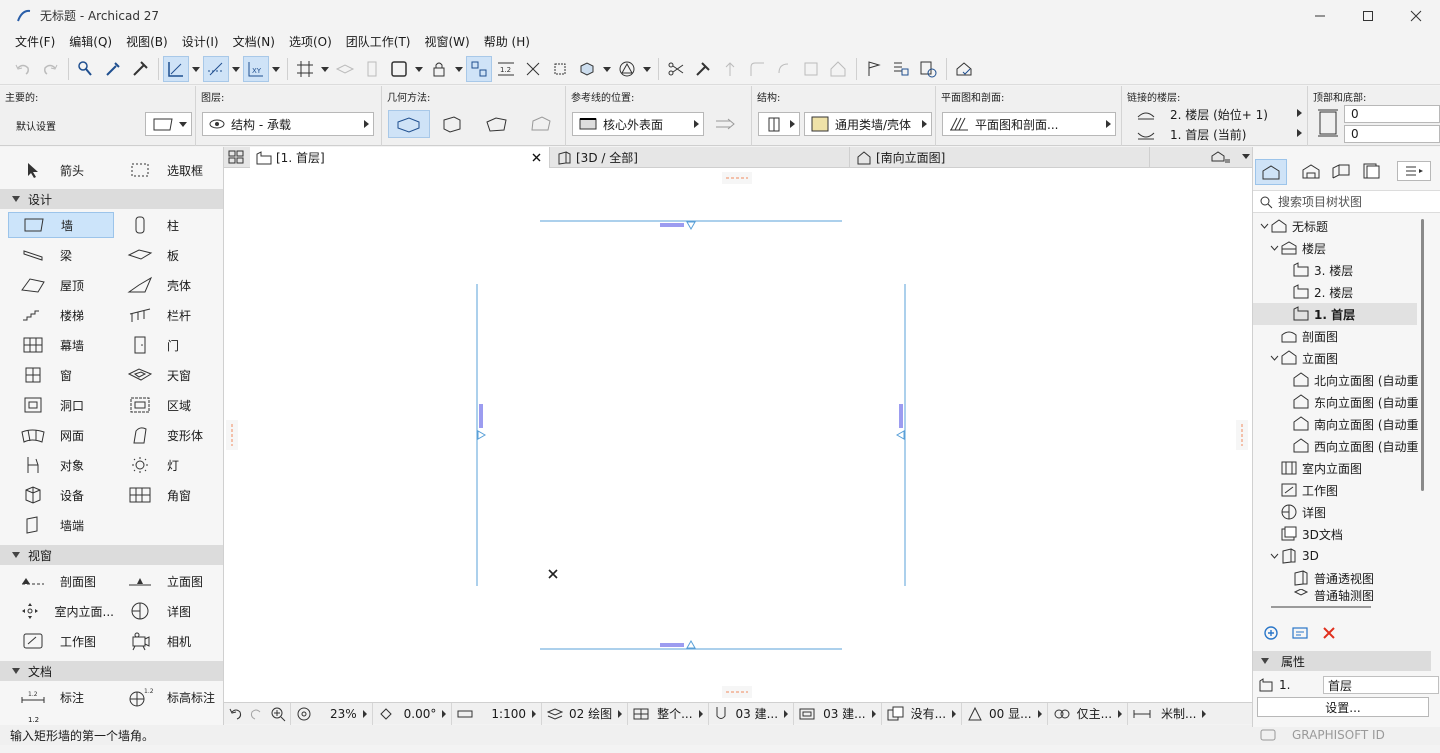 The height and width of the screenshot is (753, 1440). I want to click on search-input: 搜索项目树状图, so click(1320, 201).